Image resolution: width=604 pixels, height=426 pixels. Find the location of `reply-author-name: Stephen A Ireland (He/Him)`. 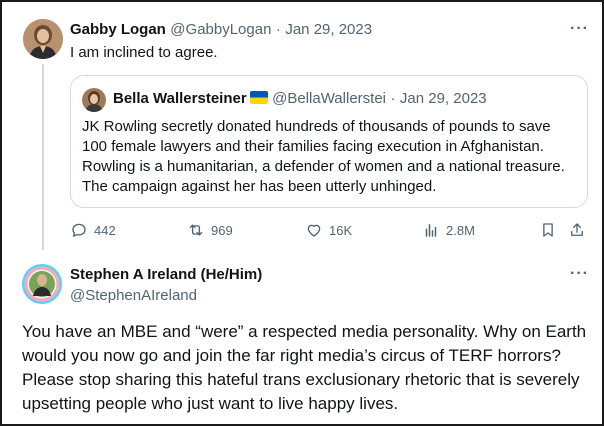

reply-author-name: Stephen A Ireland (He/Him) is located at coordinates (166, 275).